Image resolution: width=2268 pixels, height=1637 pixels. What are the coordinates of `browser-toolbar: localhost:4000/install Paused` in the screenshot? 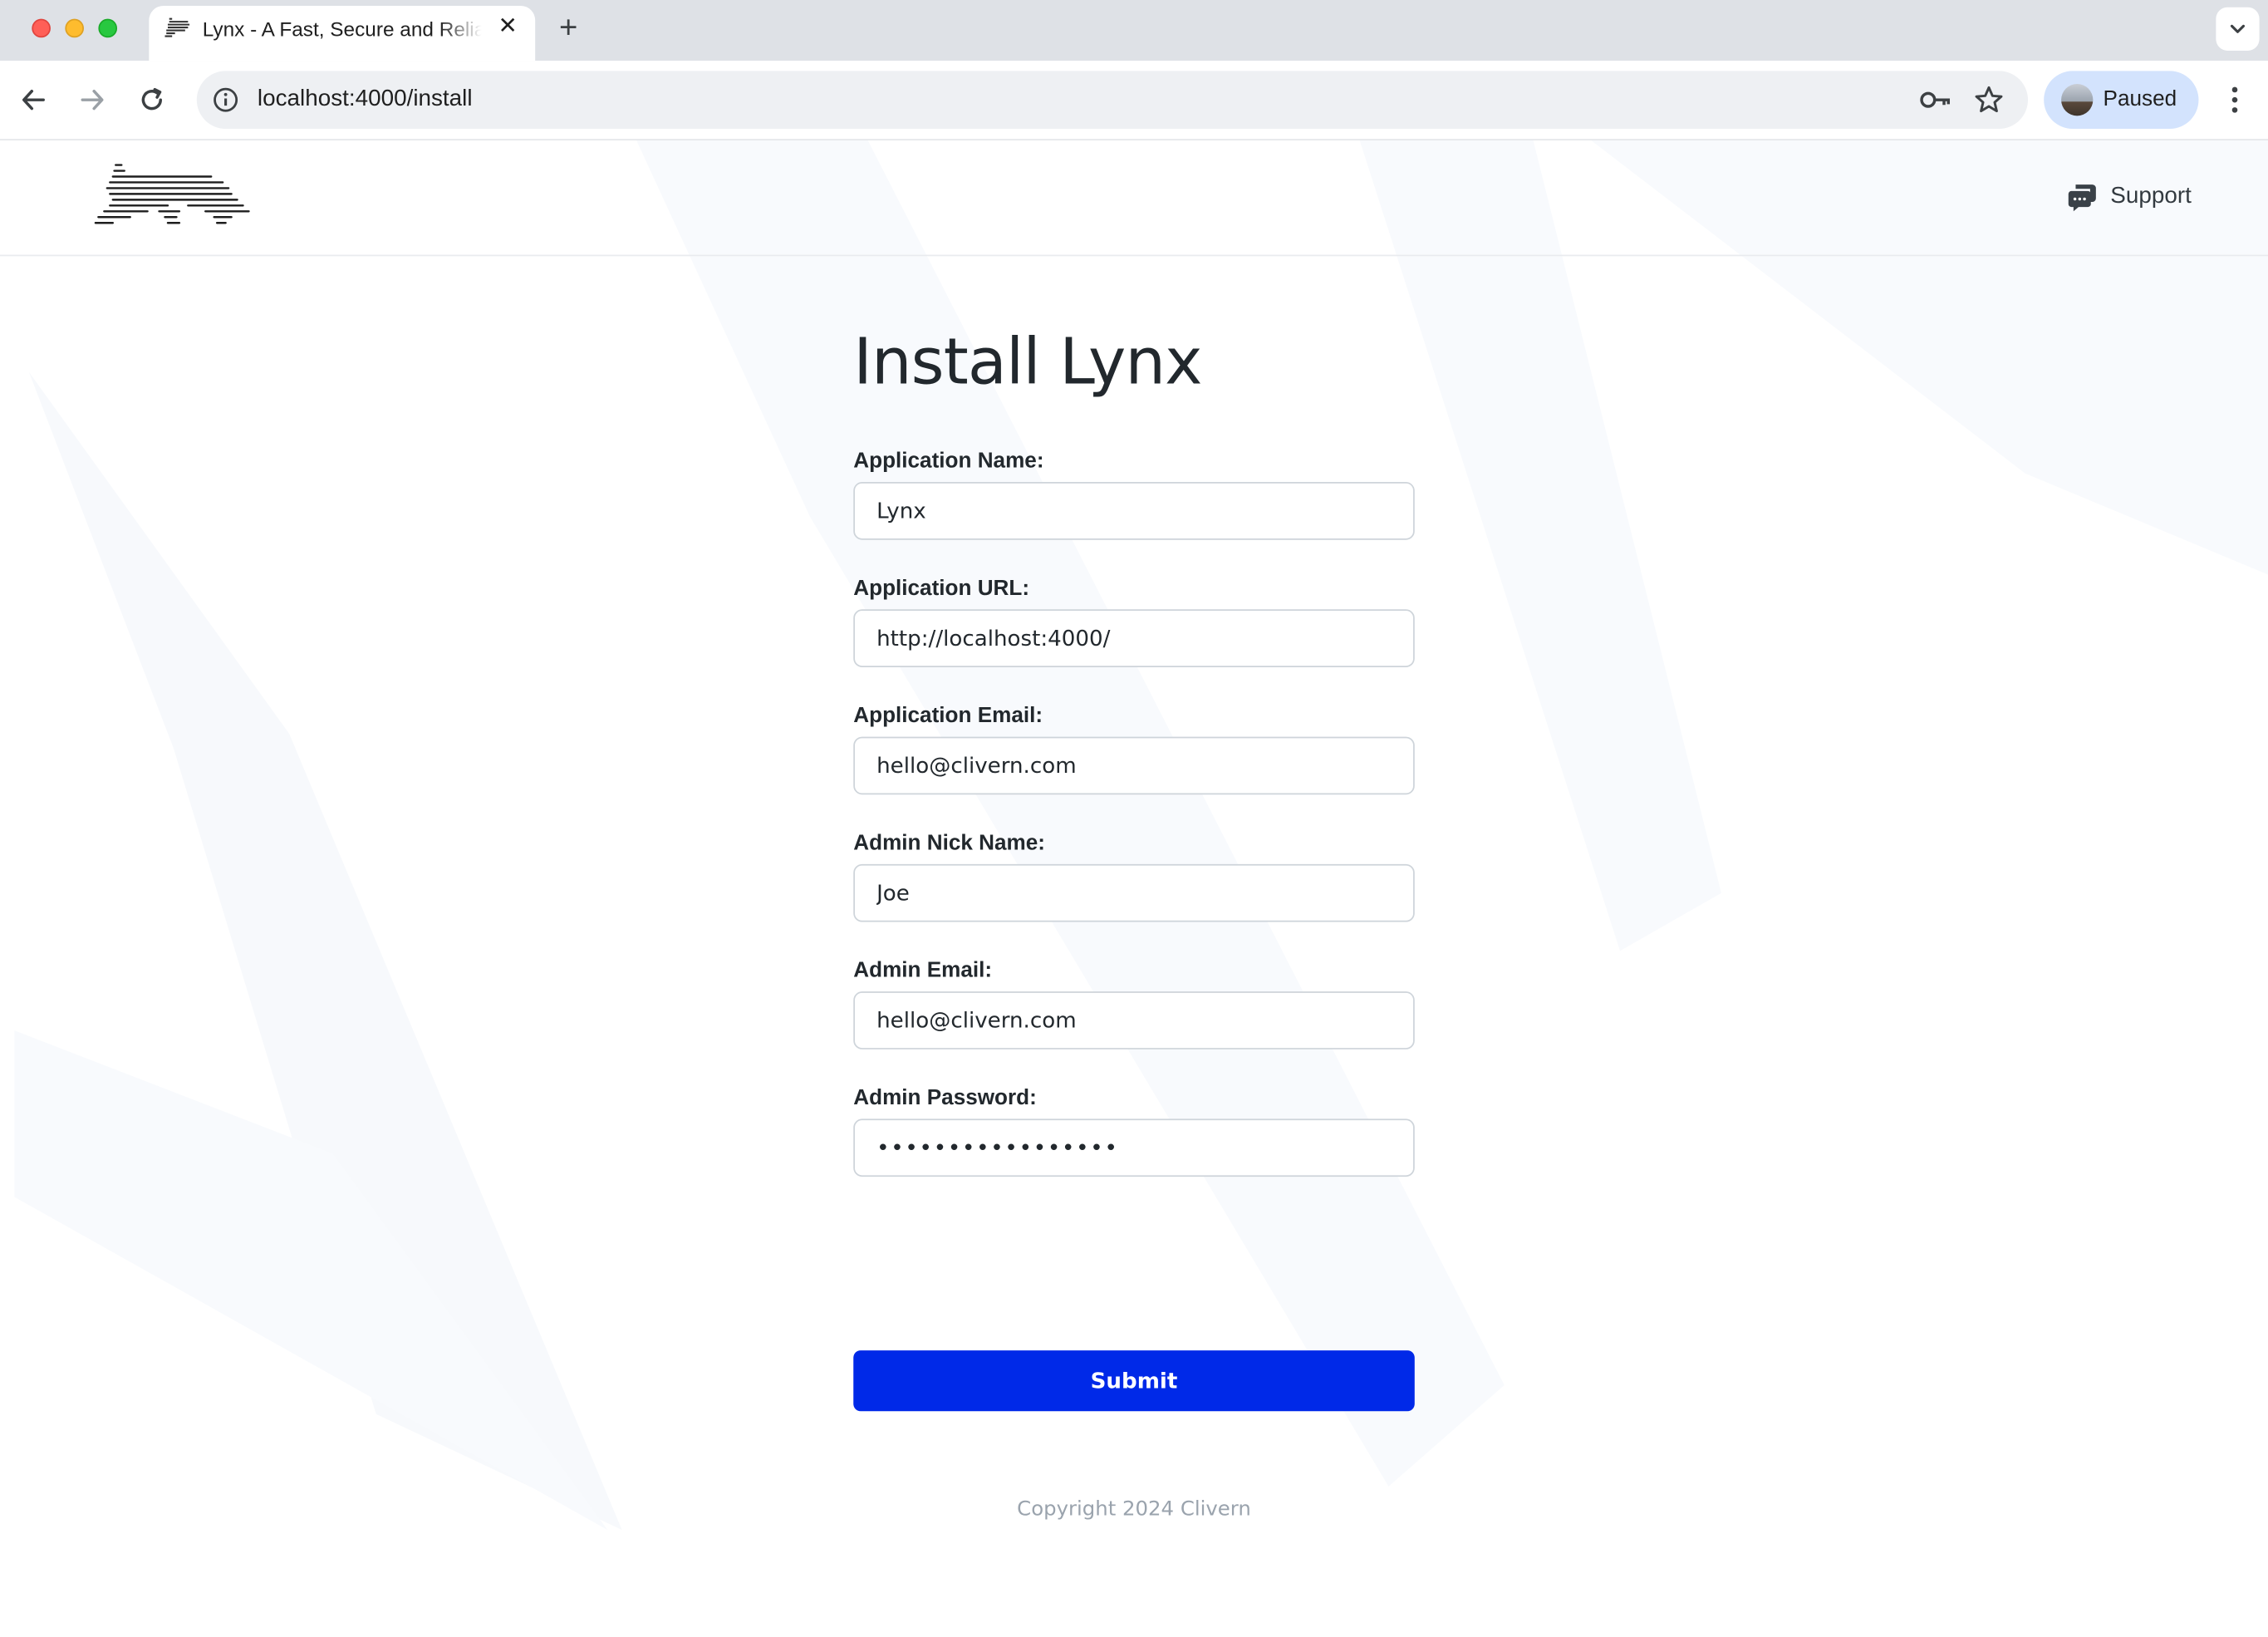 It's located at (1134, 100).